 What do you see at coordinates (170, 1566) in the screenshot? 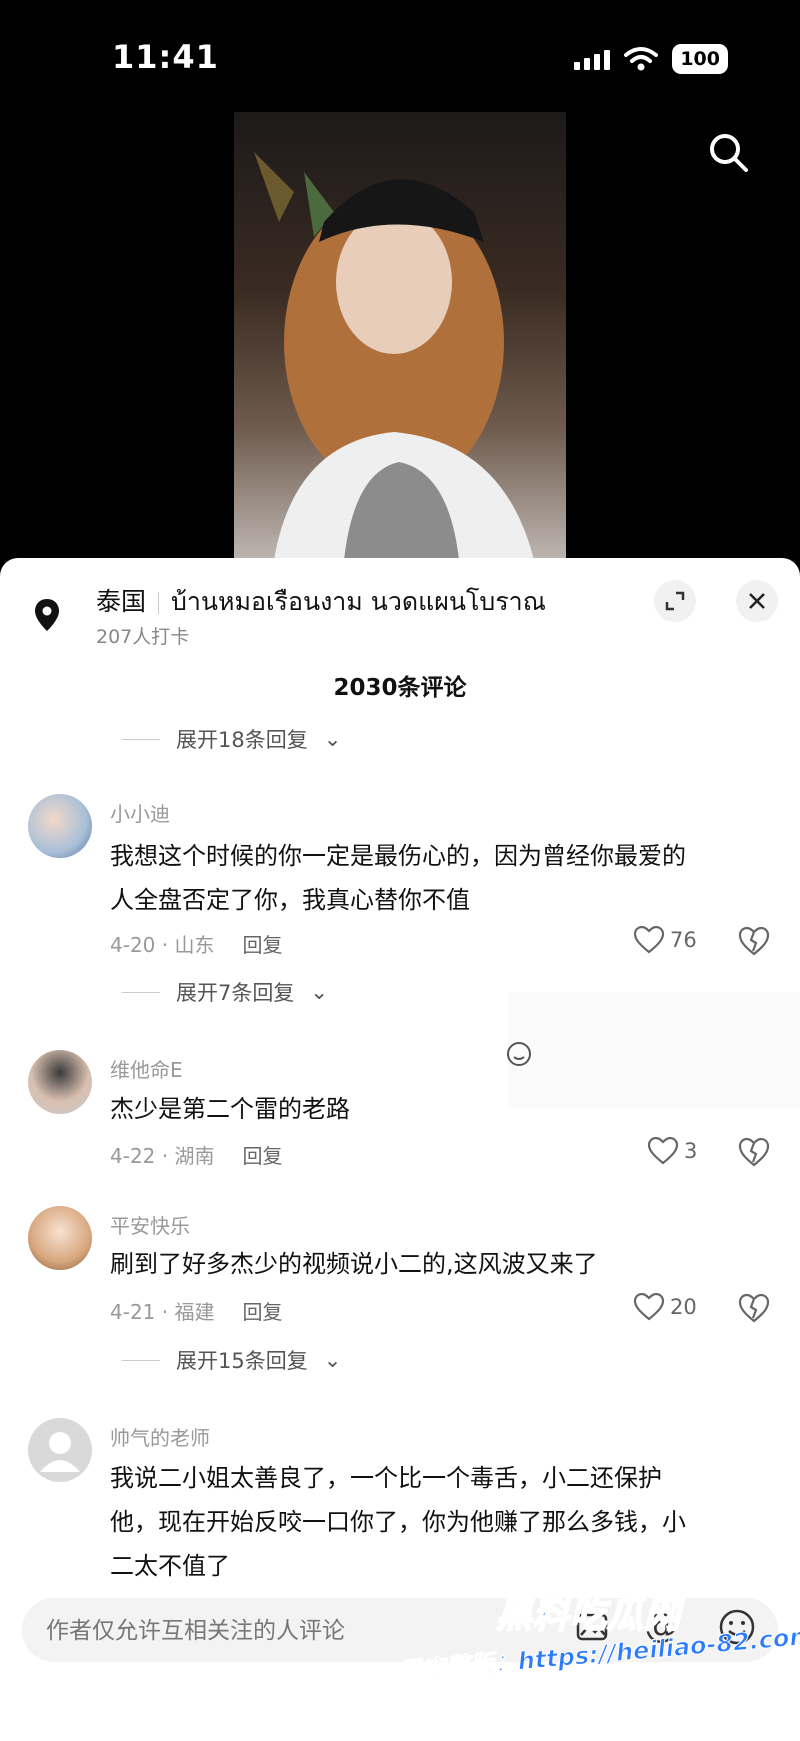
I see `comment-text-line: 二太不值了` at bounding box center [170, 1566].